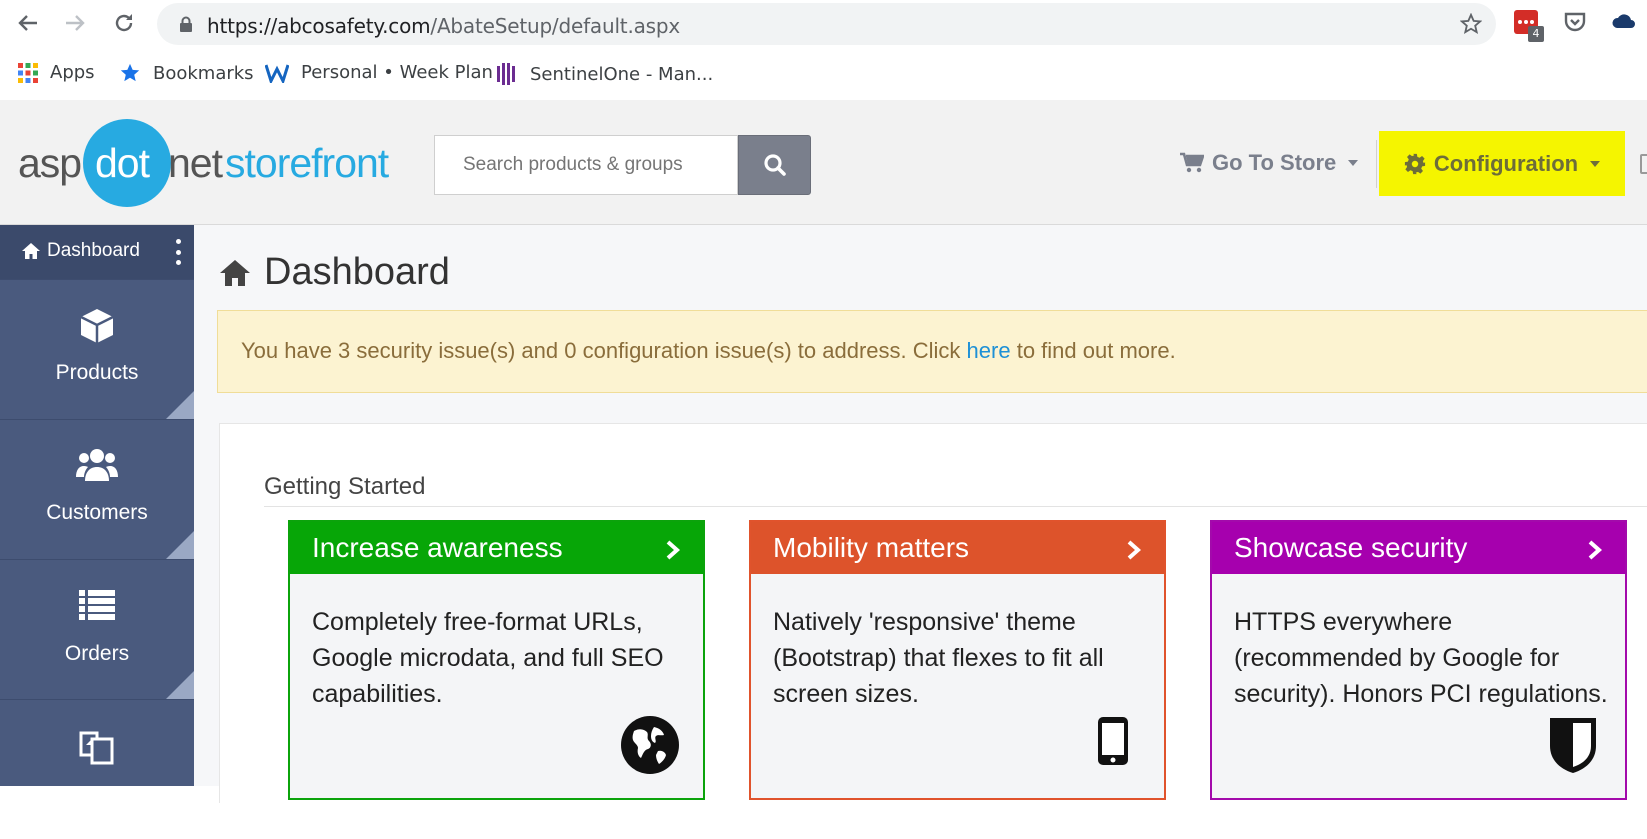 The height and width of the screenshot is (839, 1647). What do you see at coordinates (130, 72) in the screenshot?
I see `star-icon` at bounding box center [130, 72].